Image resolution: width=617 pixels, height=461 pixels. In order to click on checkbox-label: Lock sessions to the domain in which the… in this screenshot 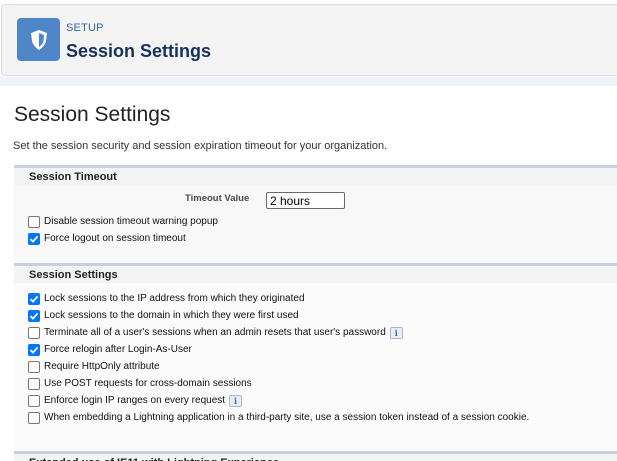, I will do `click(171, 315)`.